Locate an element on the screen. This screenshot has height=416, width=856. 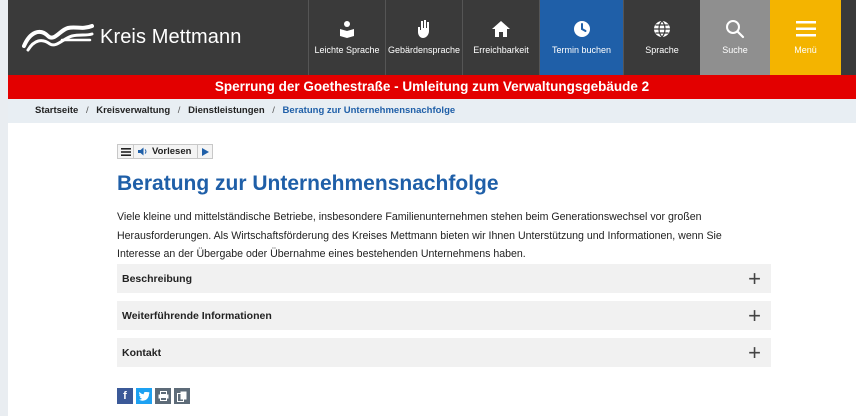
hamburger-icon is located at coordinates (806, 29).